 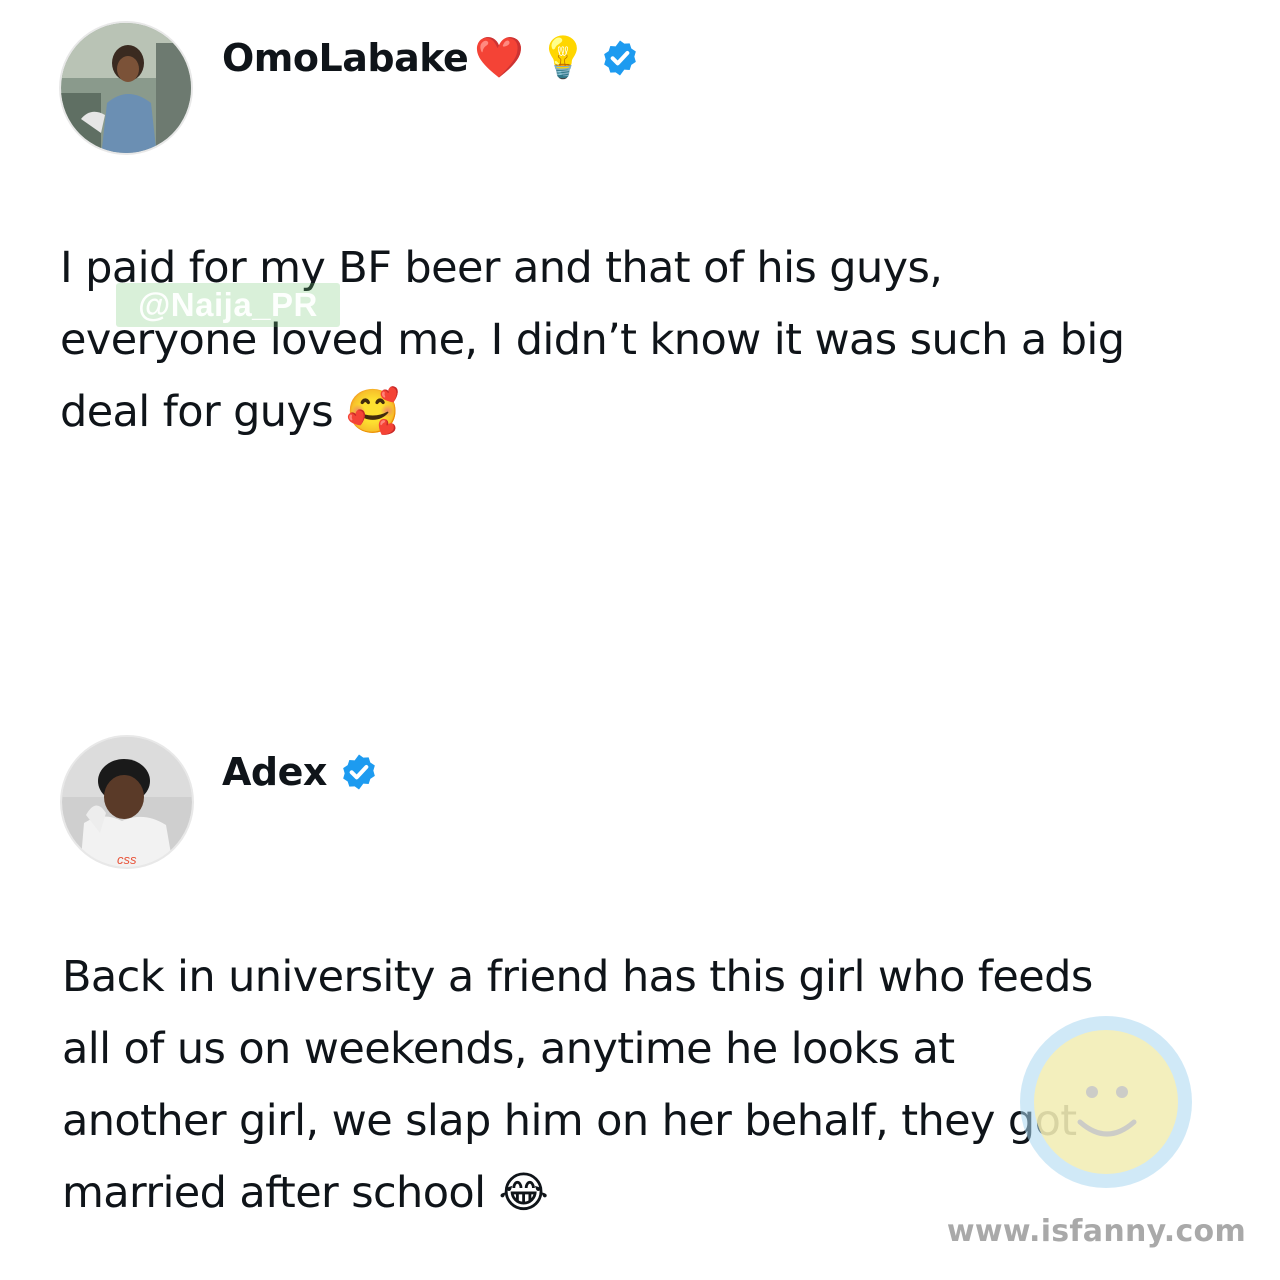 I want to click on avatar-photo: css, so click(x=127, y=802).